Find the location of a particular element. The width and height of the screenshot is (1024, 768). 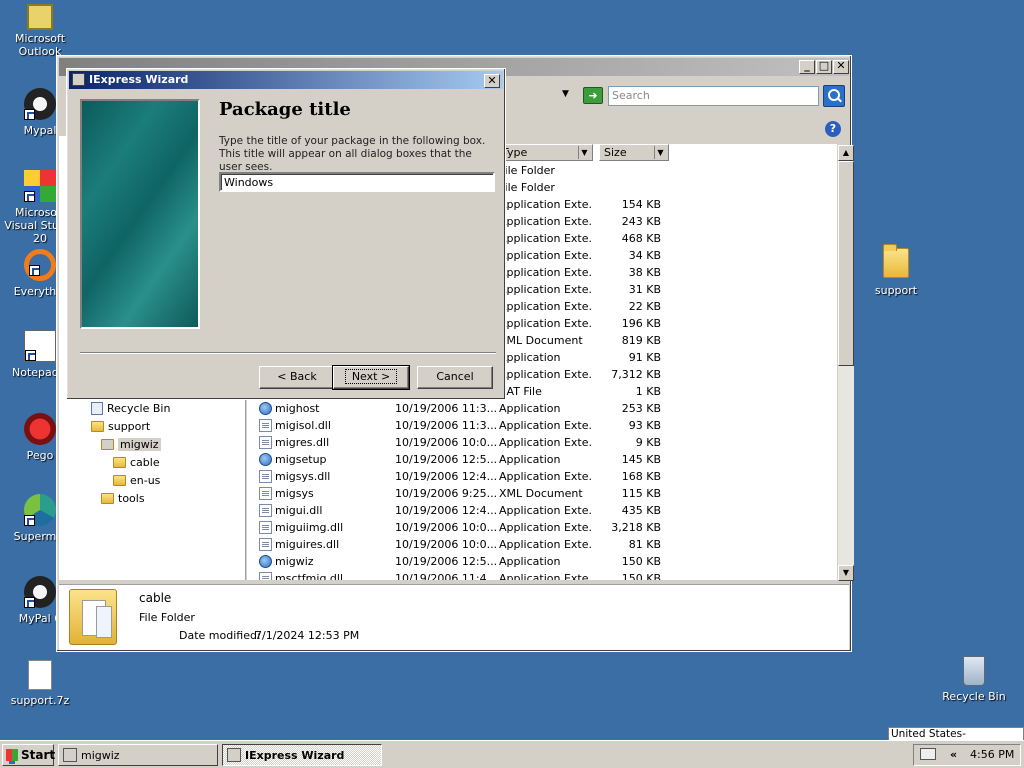

file-name: migui.dll is located at coordinates (299, 510).